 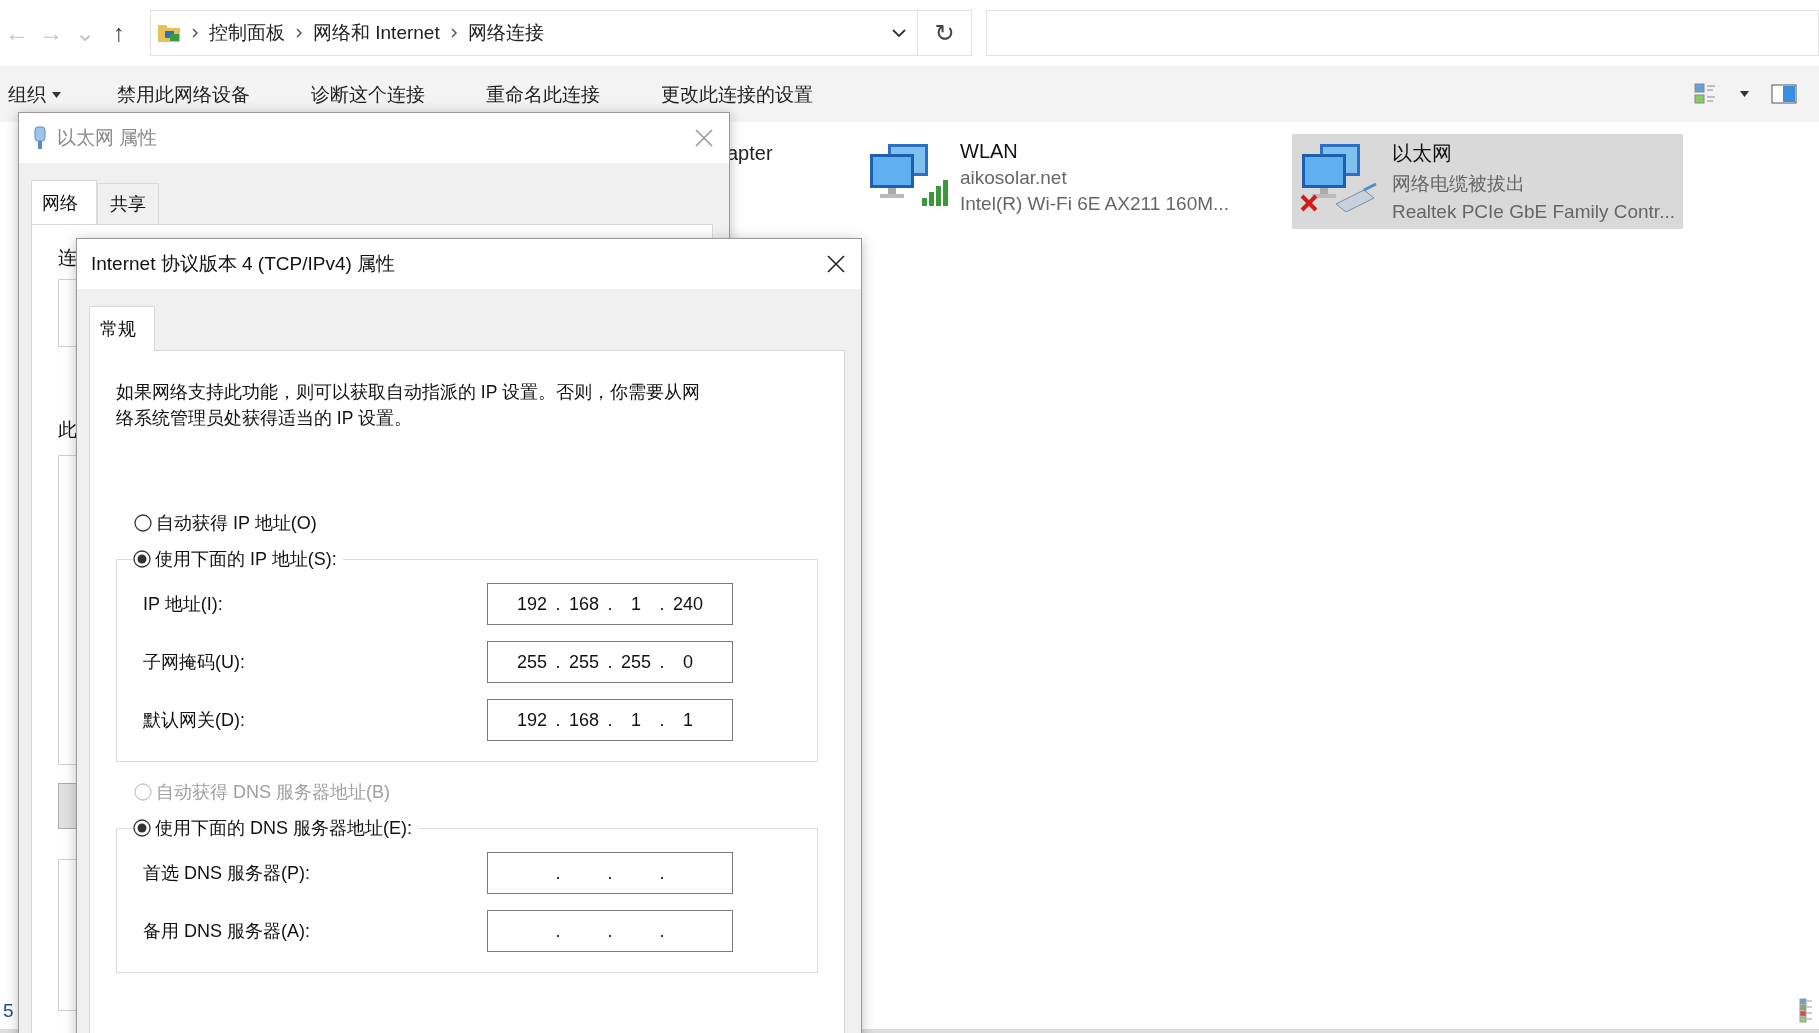 What do you see at coordinates (122, 328) in the screenshot?
I see `tab: 常规` at bounding box center [122, 328].